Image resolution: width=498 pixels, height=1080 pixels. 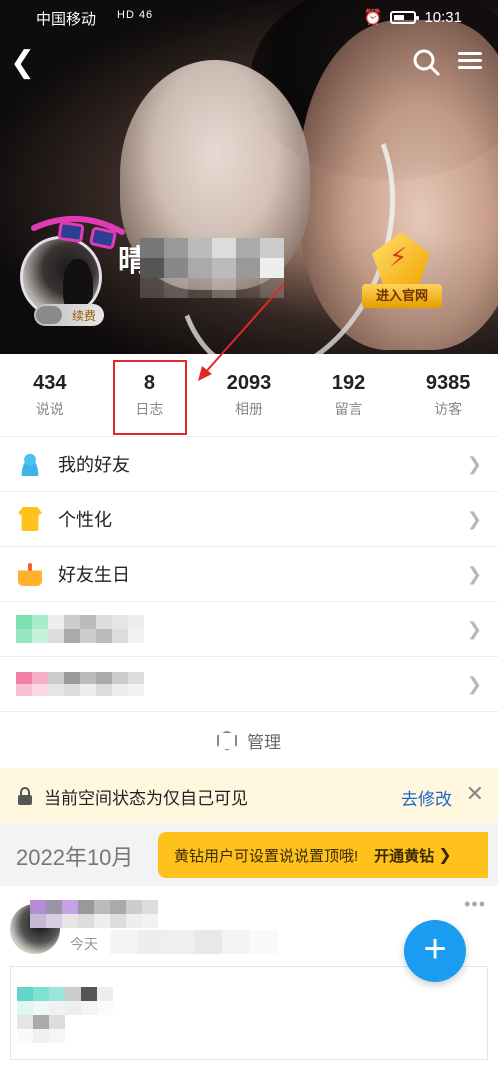 What do you see at coordinates (150, 397) in the screenshot?
I see `diary-highlight-box` at bounding box center [150, 397].